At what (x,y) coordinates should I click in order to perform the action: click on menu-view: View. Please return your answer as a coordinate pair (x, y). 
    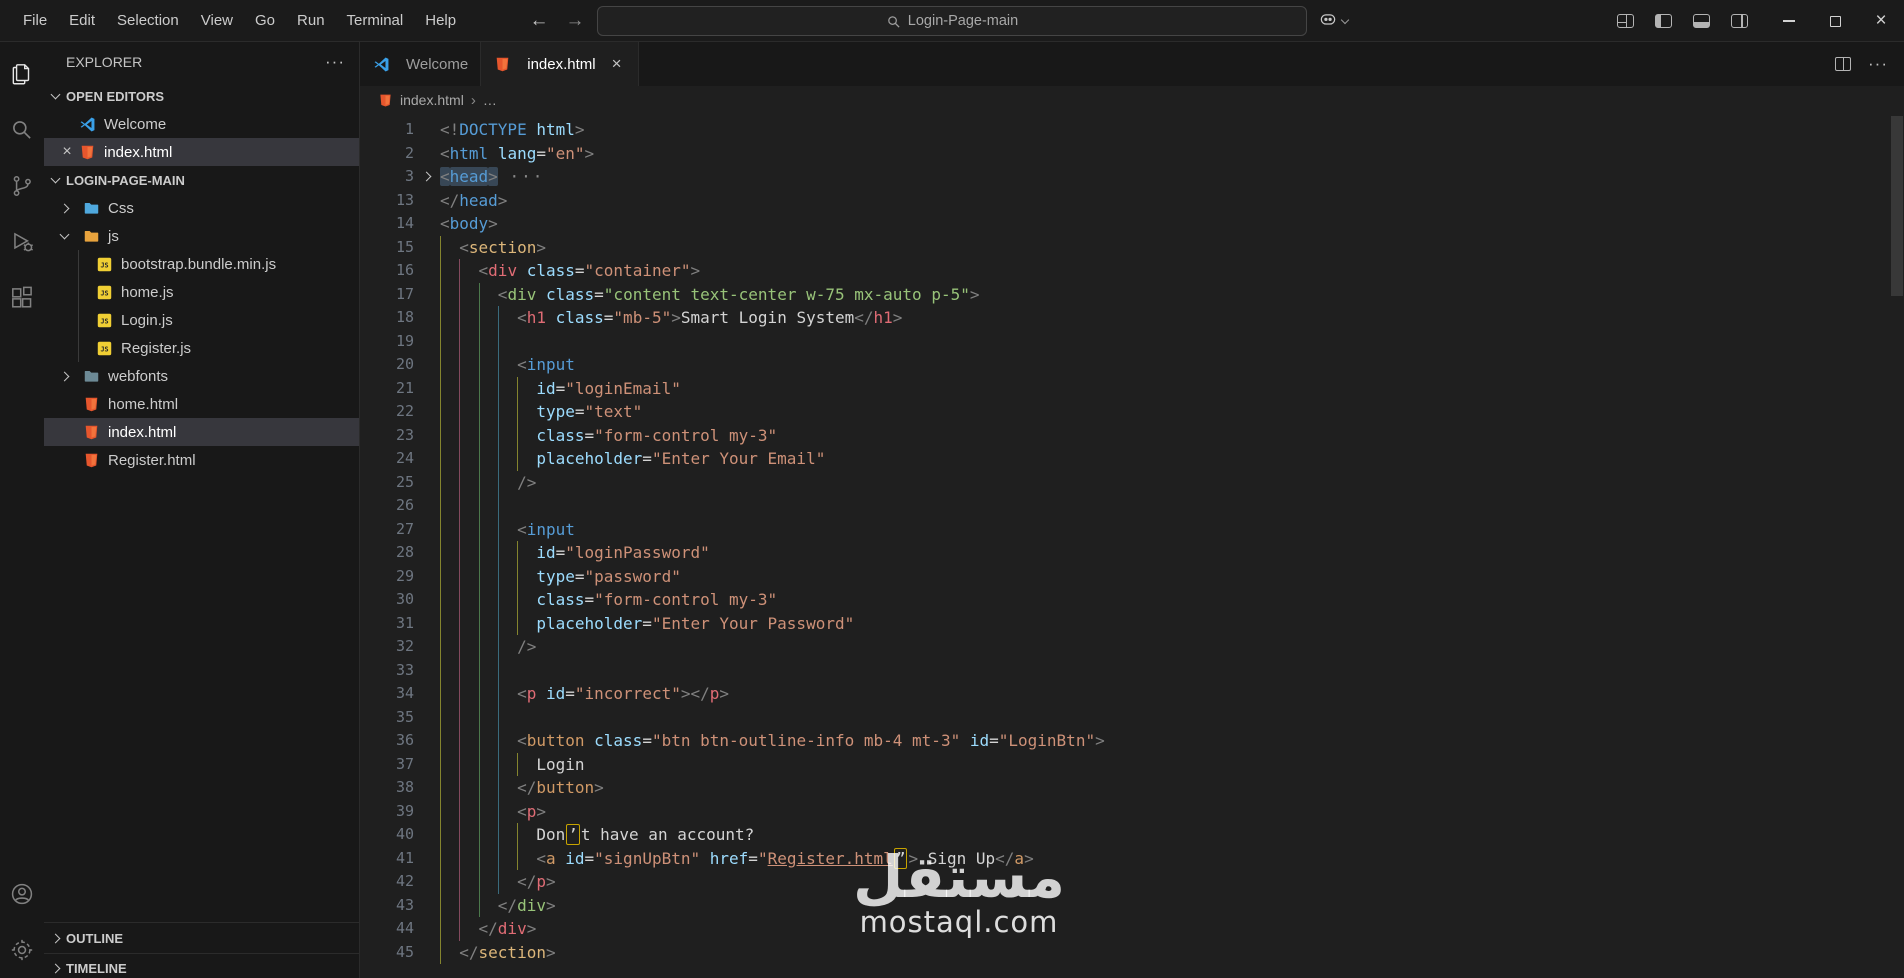
    Looking at the image, I should click on (217, 20).